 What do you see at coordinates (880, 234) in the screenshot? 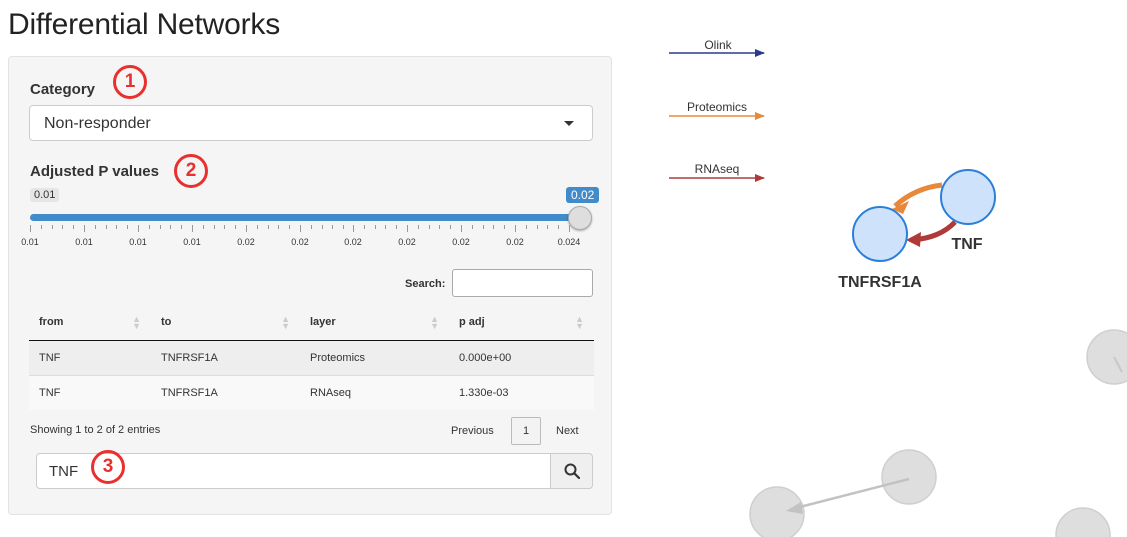
I see `node-tnfrsf1a` at bounding box center [880, 234].